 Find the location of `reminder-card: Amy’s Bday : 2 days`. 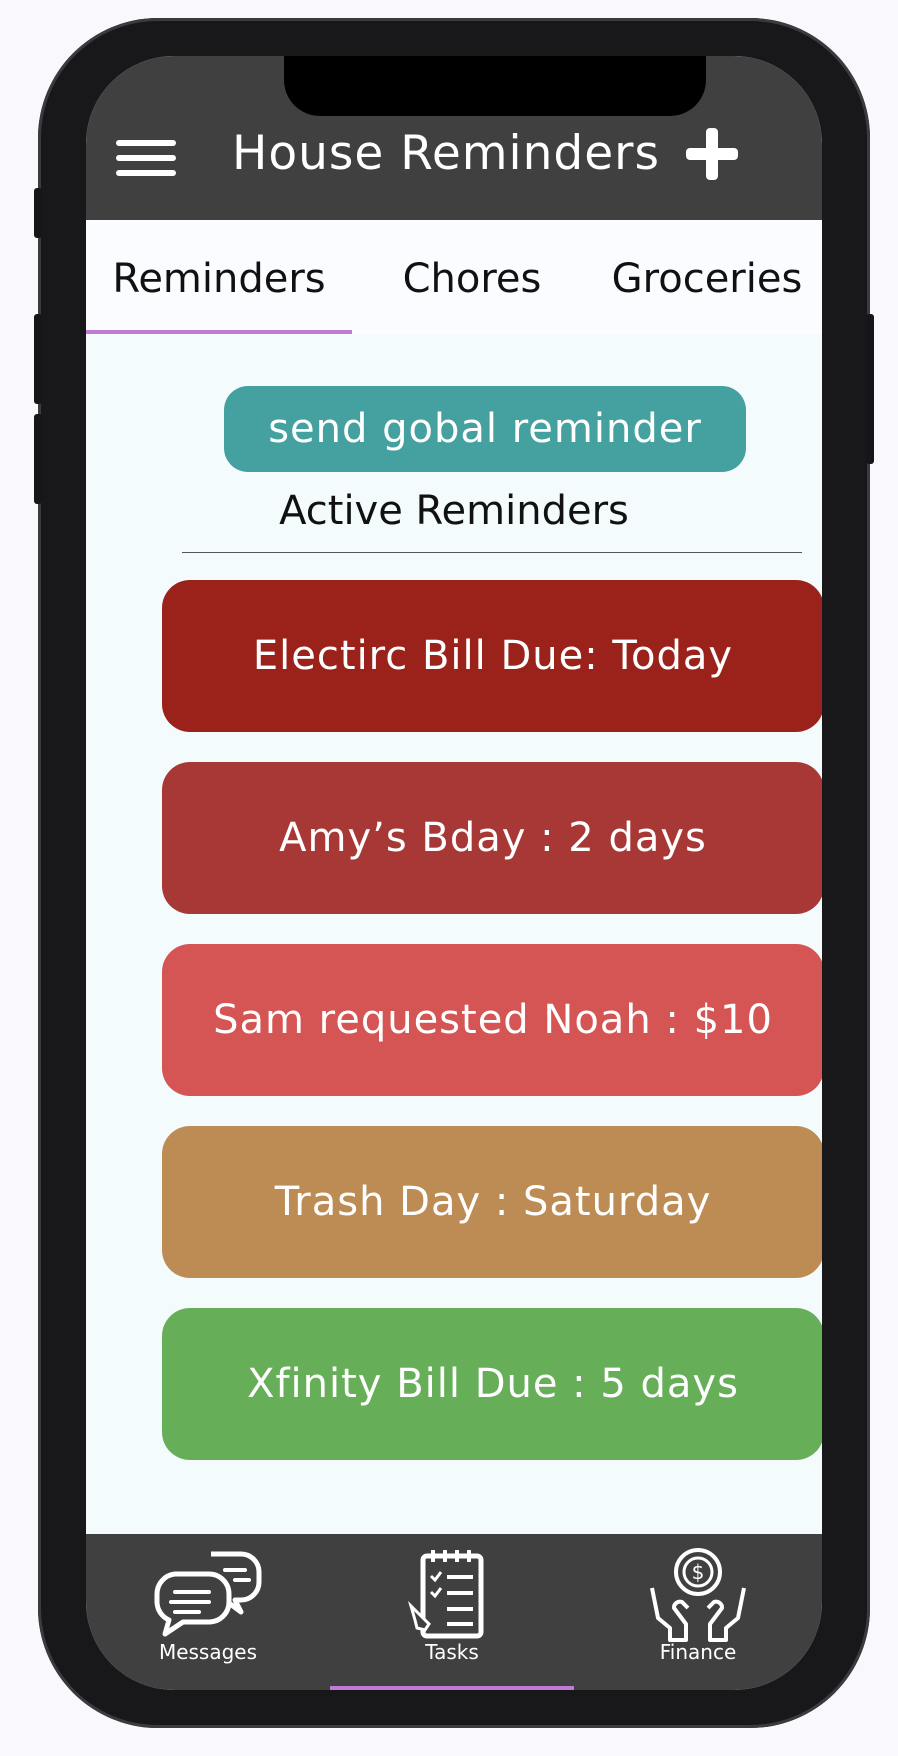

reminder-card: Amy’s Bday : 2 days is located at coordinates (492, 838).